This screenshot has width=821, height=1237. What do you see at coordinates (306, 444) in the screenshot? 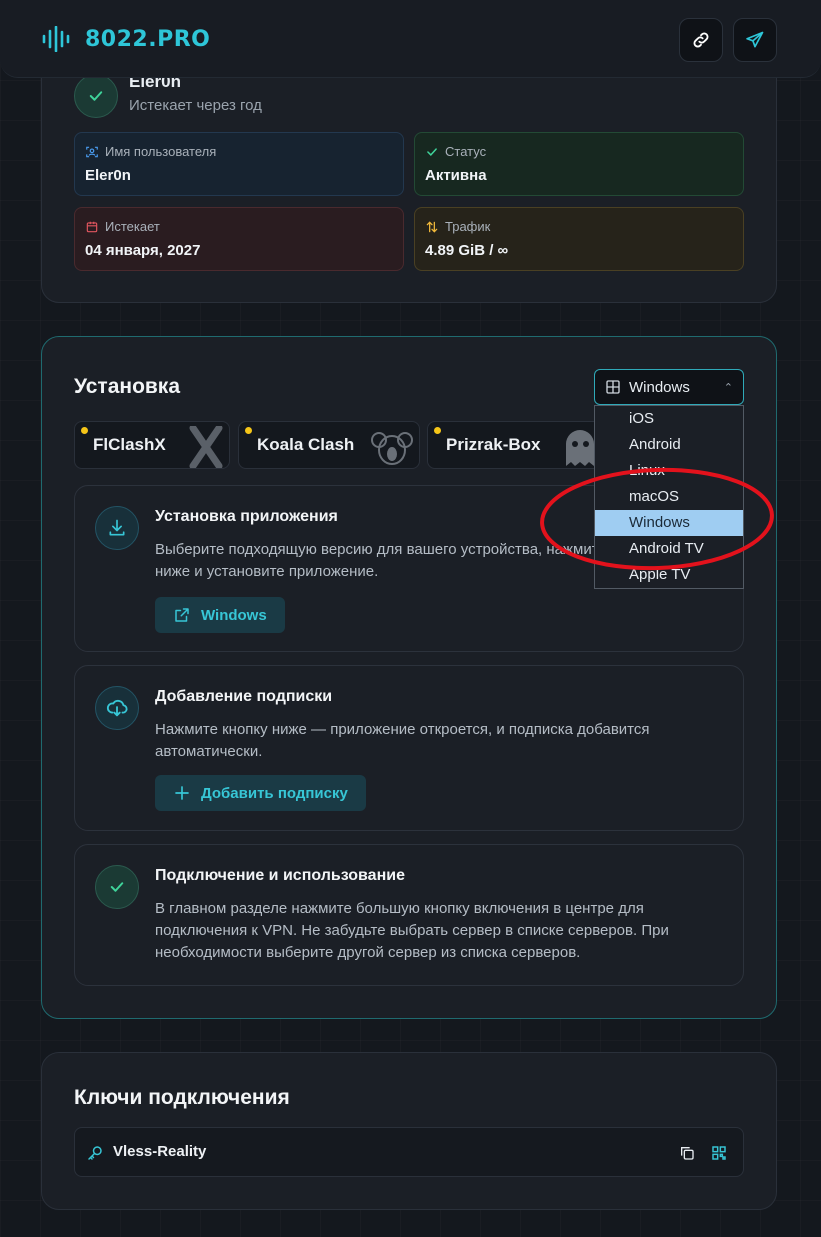
I see `app-tab-label: Koala Clash` at bounding box center [306, 444].